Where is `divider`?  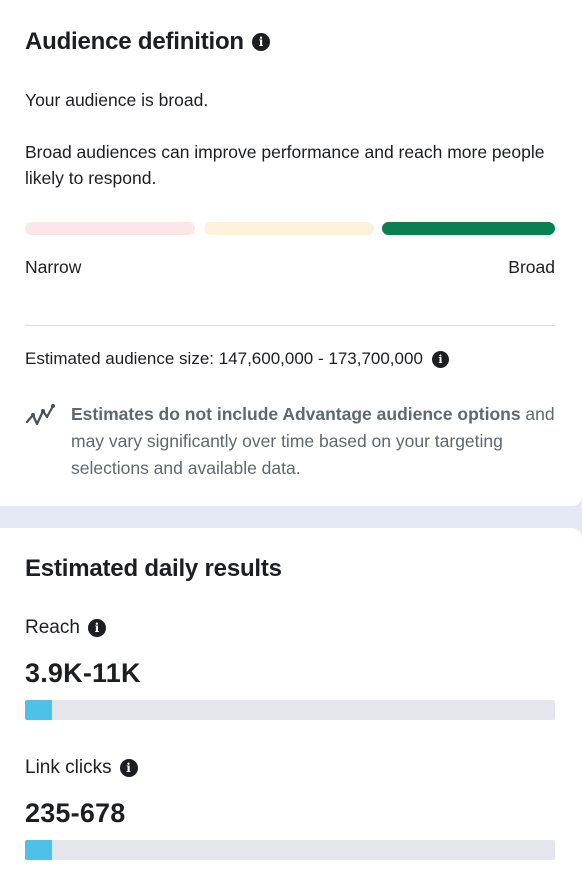
divider is located at coordinates (290, 325).